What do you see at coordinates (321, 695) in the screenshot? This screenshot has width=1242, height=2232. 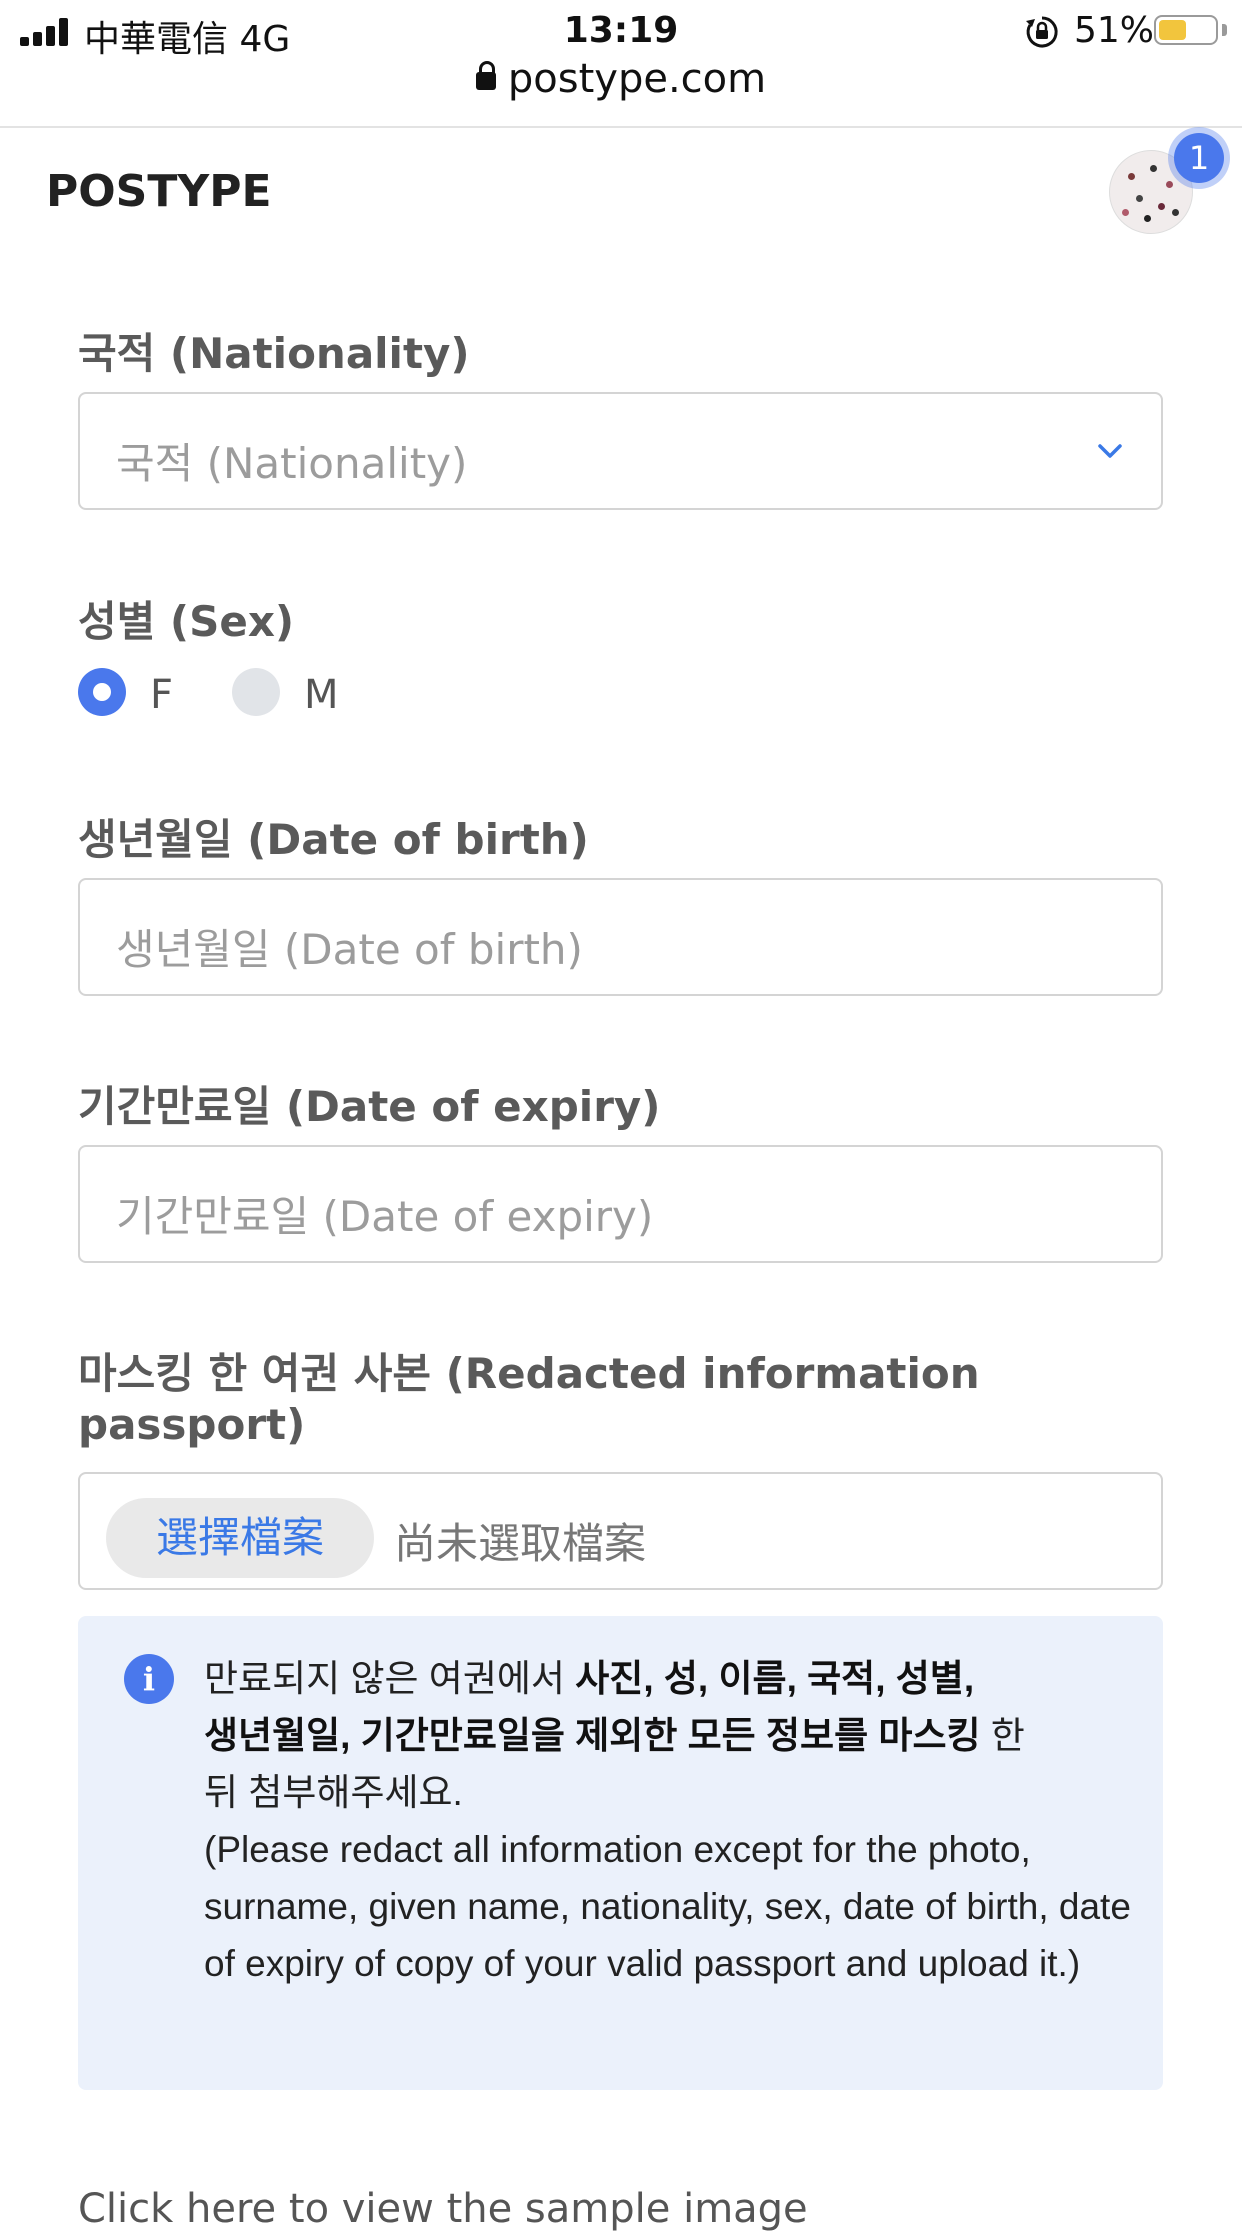 I see `sex-option-m-label: M` at bounding box center [321, 695].